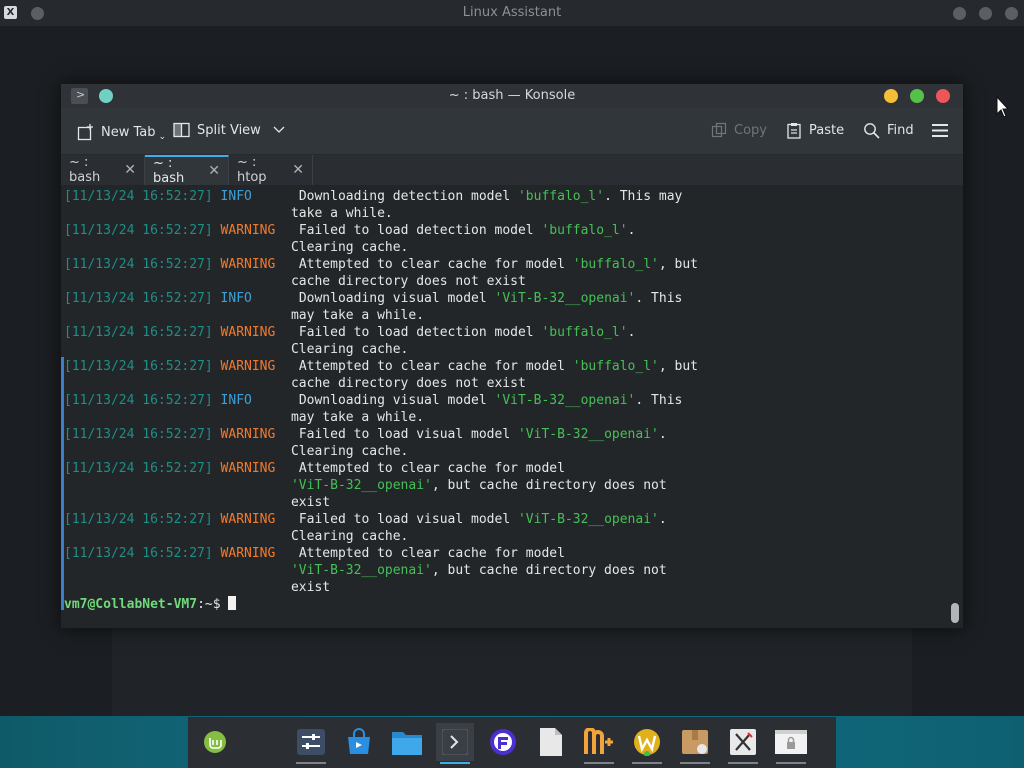 Image resolution: width=1024 pixels, height=768 pixels. Describe the element at coordinates (187, 170) in the screenshot. I see `tab-bash-2: ~ : bash ✕` at that location.